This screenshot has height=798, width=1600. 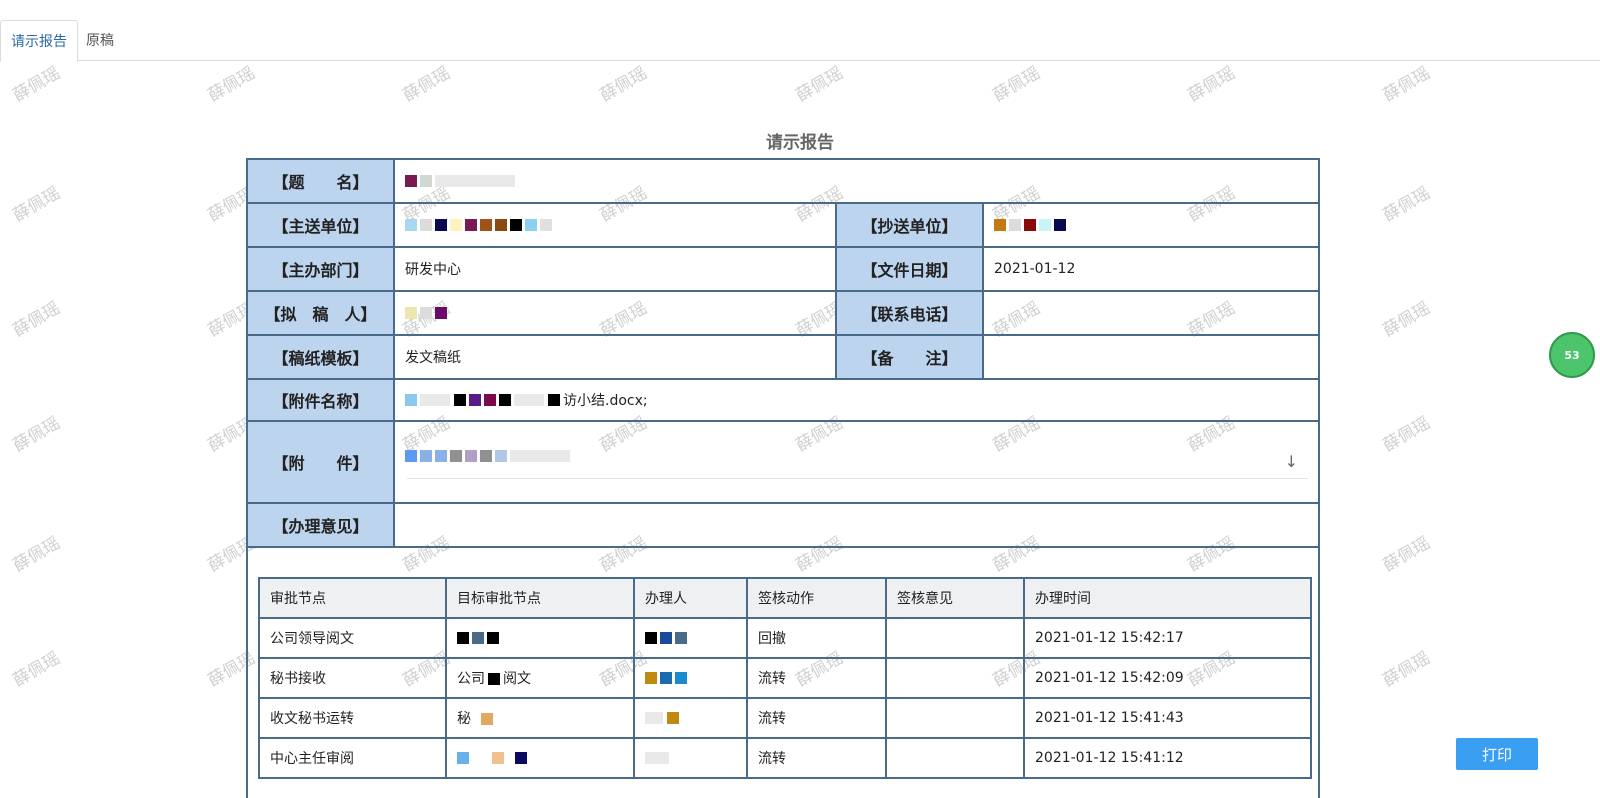 I want to click on col-header-target: 目标审批节点, so click(x=540, y=598).